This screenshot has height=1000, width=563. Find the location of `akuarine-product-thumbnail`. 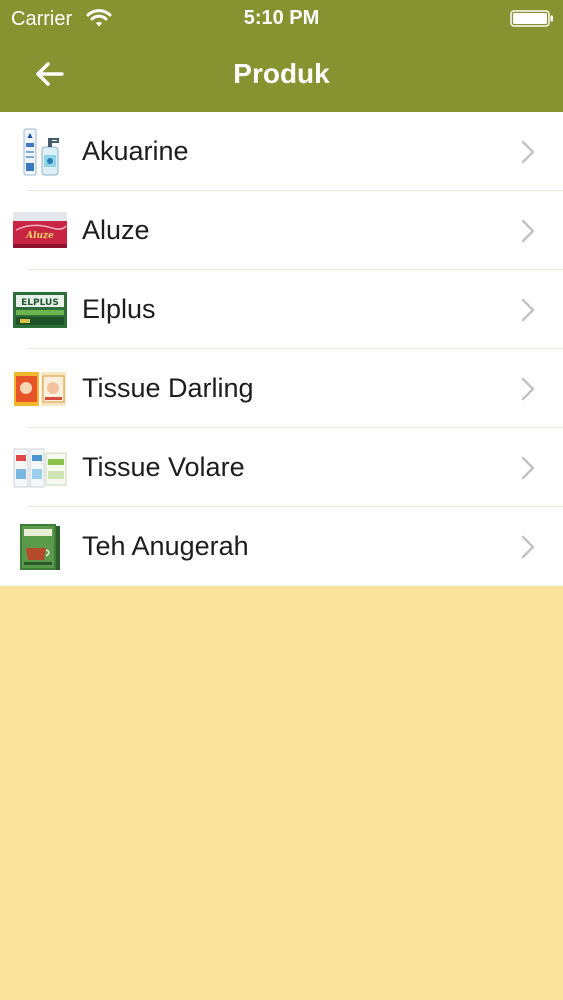

akuarine-product-thumbnail is located at coordinates (41, 152).